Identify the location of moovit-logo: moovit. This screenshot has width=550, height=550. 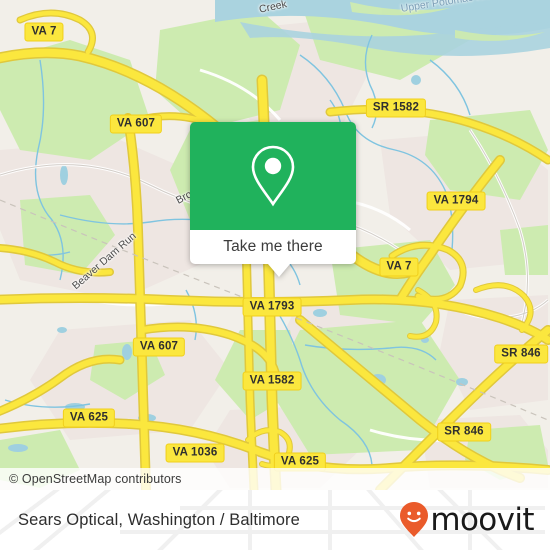
(467, 520).